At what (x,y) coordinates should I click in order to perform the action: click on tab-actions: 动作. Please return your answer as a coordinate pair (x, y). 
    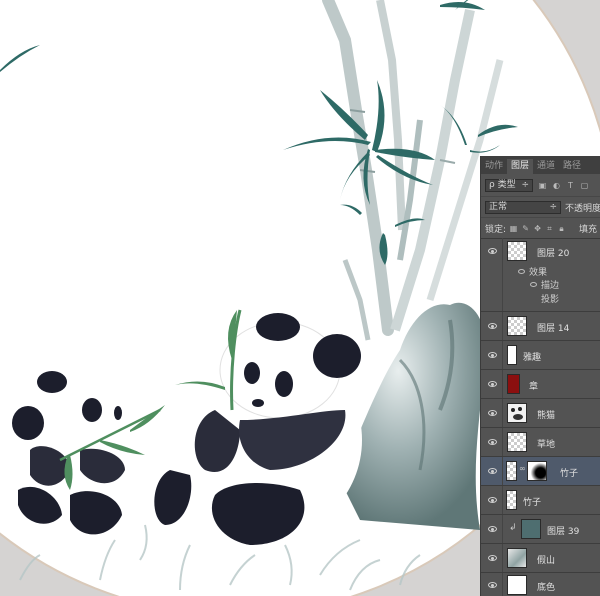
    Looking at the image, I should click on (494, 166).